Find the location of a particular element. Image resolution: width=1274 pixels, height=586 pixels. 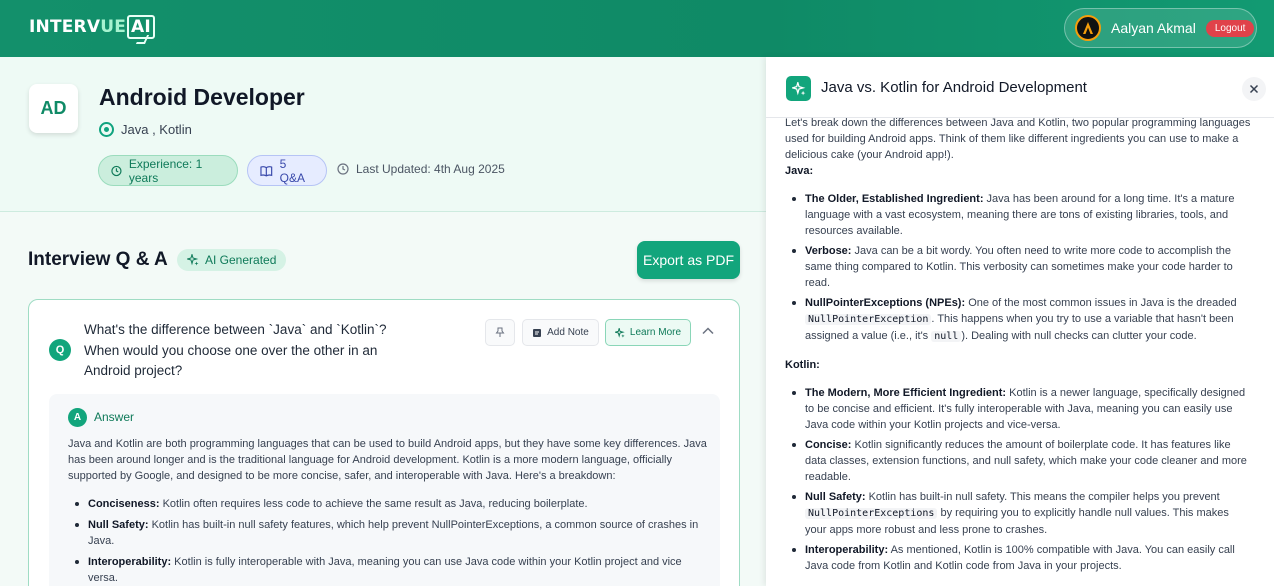

code-snippet: NullPointerException is located at coordinates (868, 319).